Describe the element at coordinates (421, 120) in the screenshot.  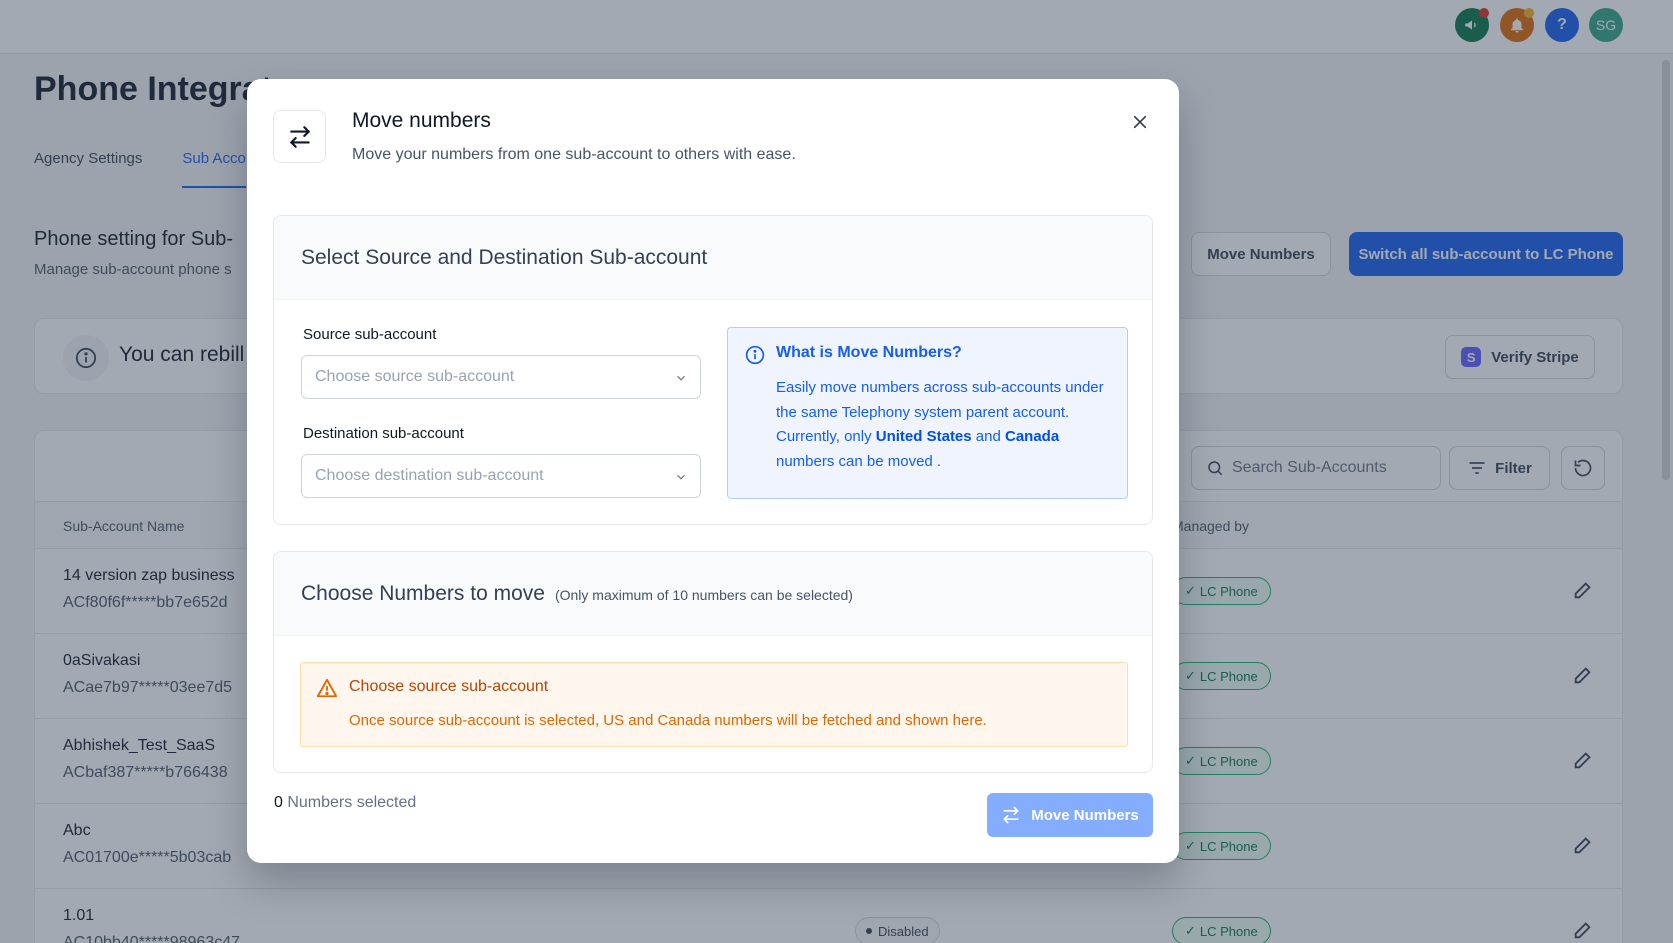
I see `modal-title: Move numbers` at that location.